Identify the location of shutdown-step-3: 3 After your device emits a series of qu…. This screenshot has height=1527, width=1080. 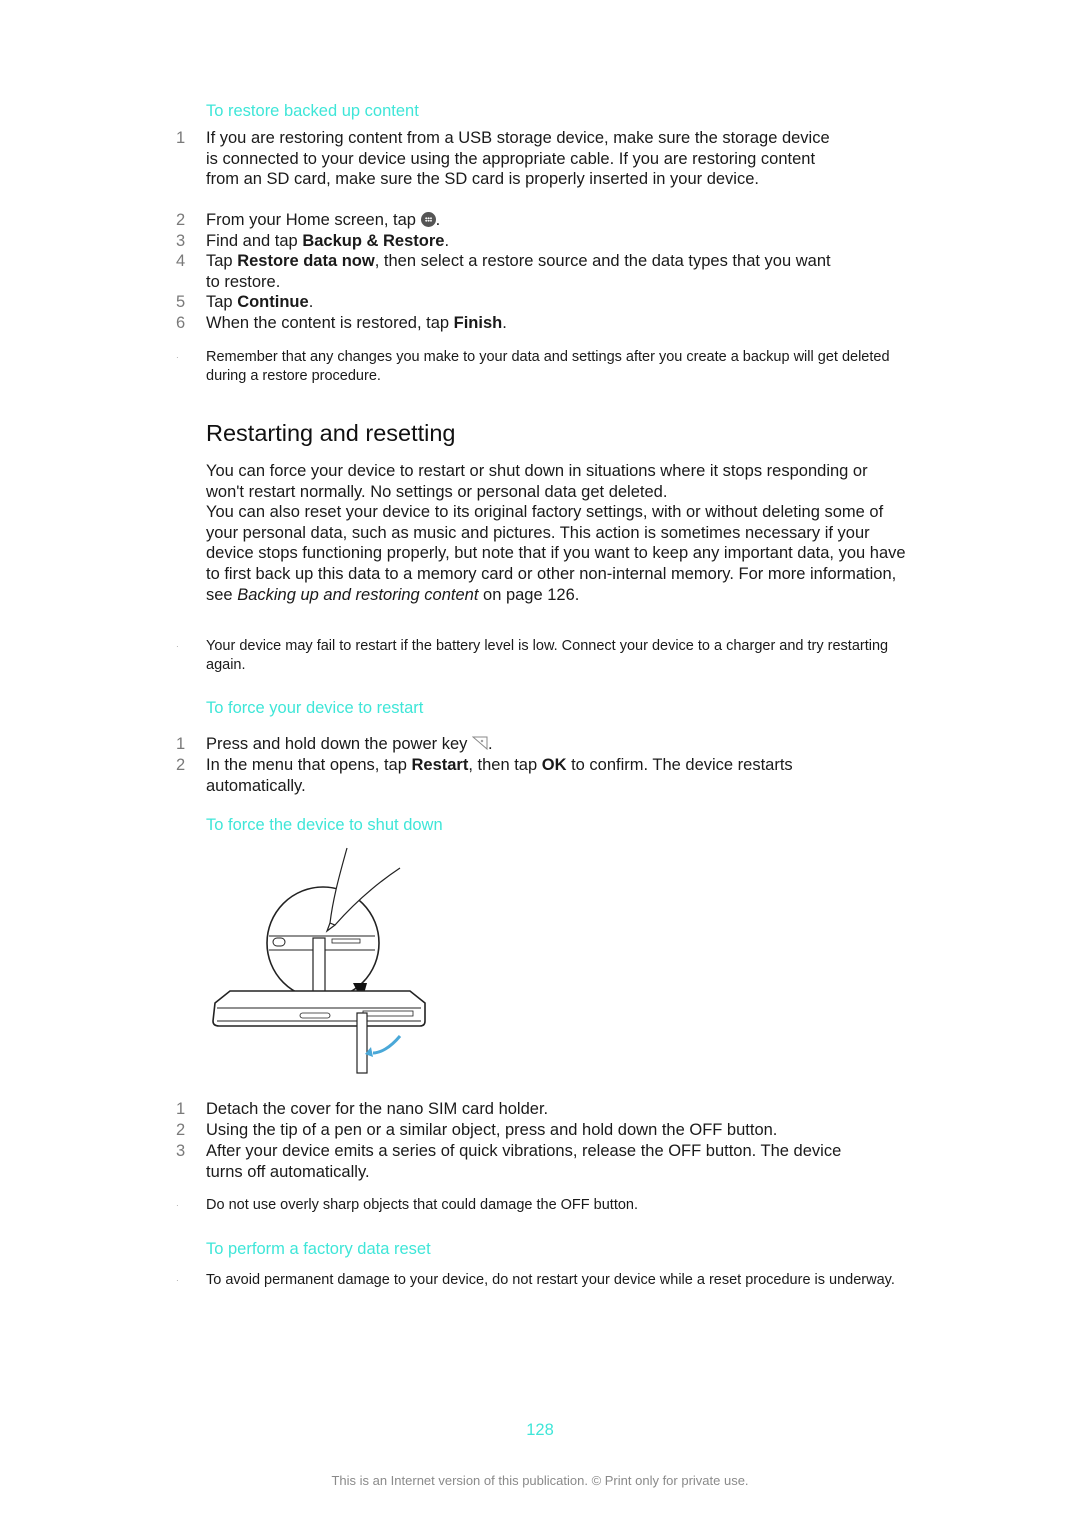
(536, 1161).